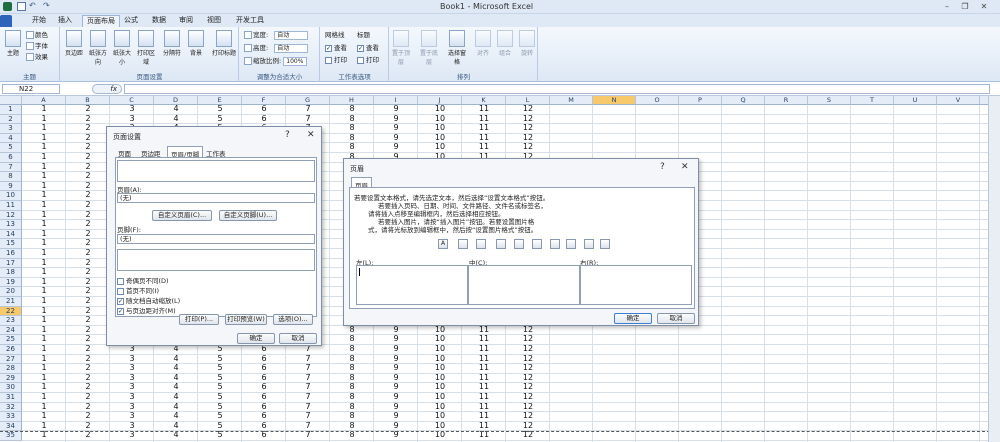 The height and width of the screenshot is (442, 1000). I want to click on row-header: 16, so click(11, 254).